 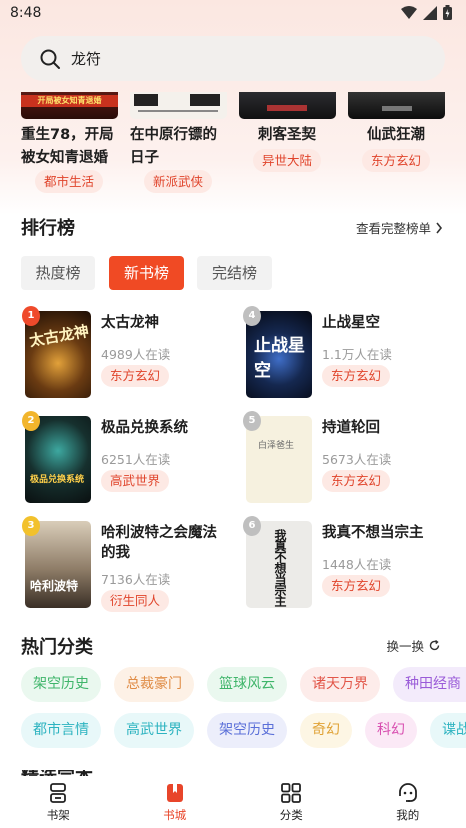 I want to click on nav-bookstore: 书城, so click(x=175, y=802).